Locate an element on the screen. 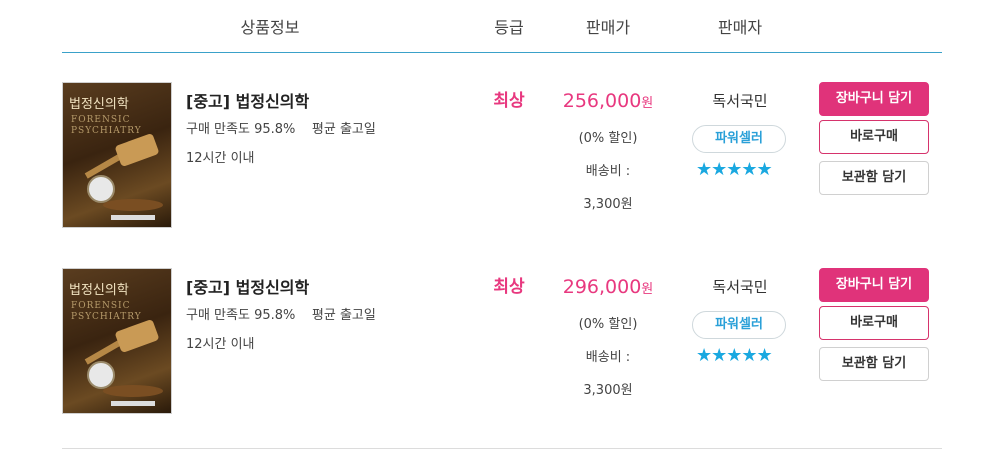 This screenshot has width=985, height=465. price: 296,000원 is located at coordinates (608, 287).